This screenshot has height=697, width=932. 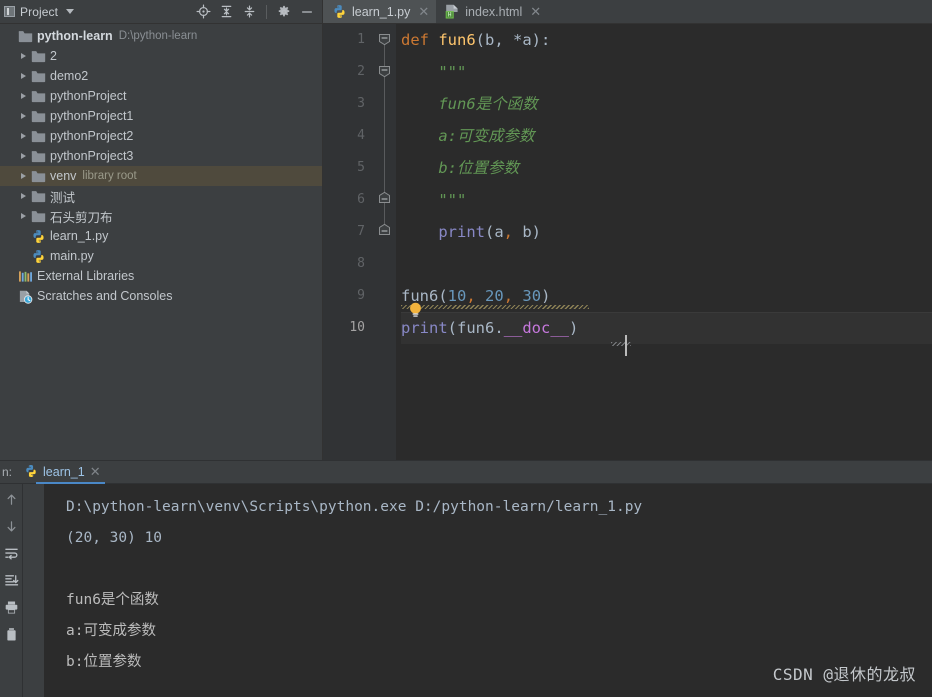 What do you see at coordinates (105, 296) in the screenshot?
I see `tree-item-label: Scratches and Consoles` at bounding box center [105, 296].